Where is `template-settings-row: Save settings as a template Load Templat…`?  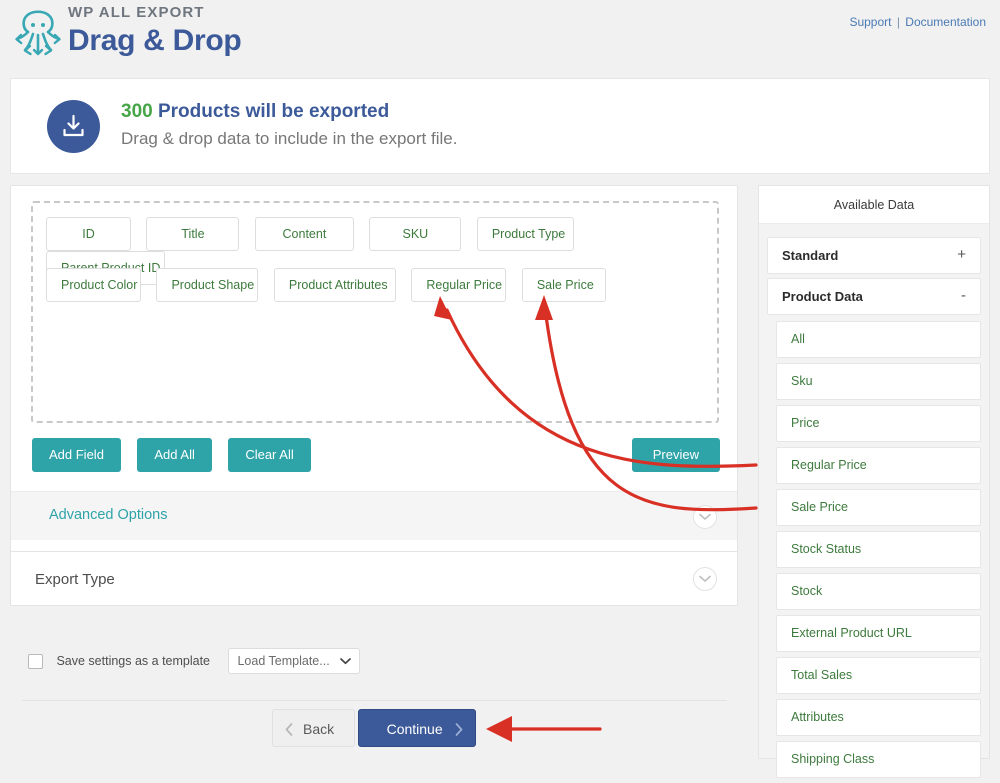
template-settings-row: Save settings as a template Load Templat… is located at coordinates (194, 661).